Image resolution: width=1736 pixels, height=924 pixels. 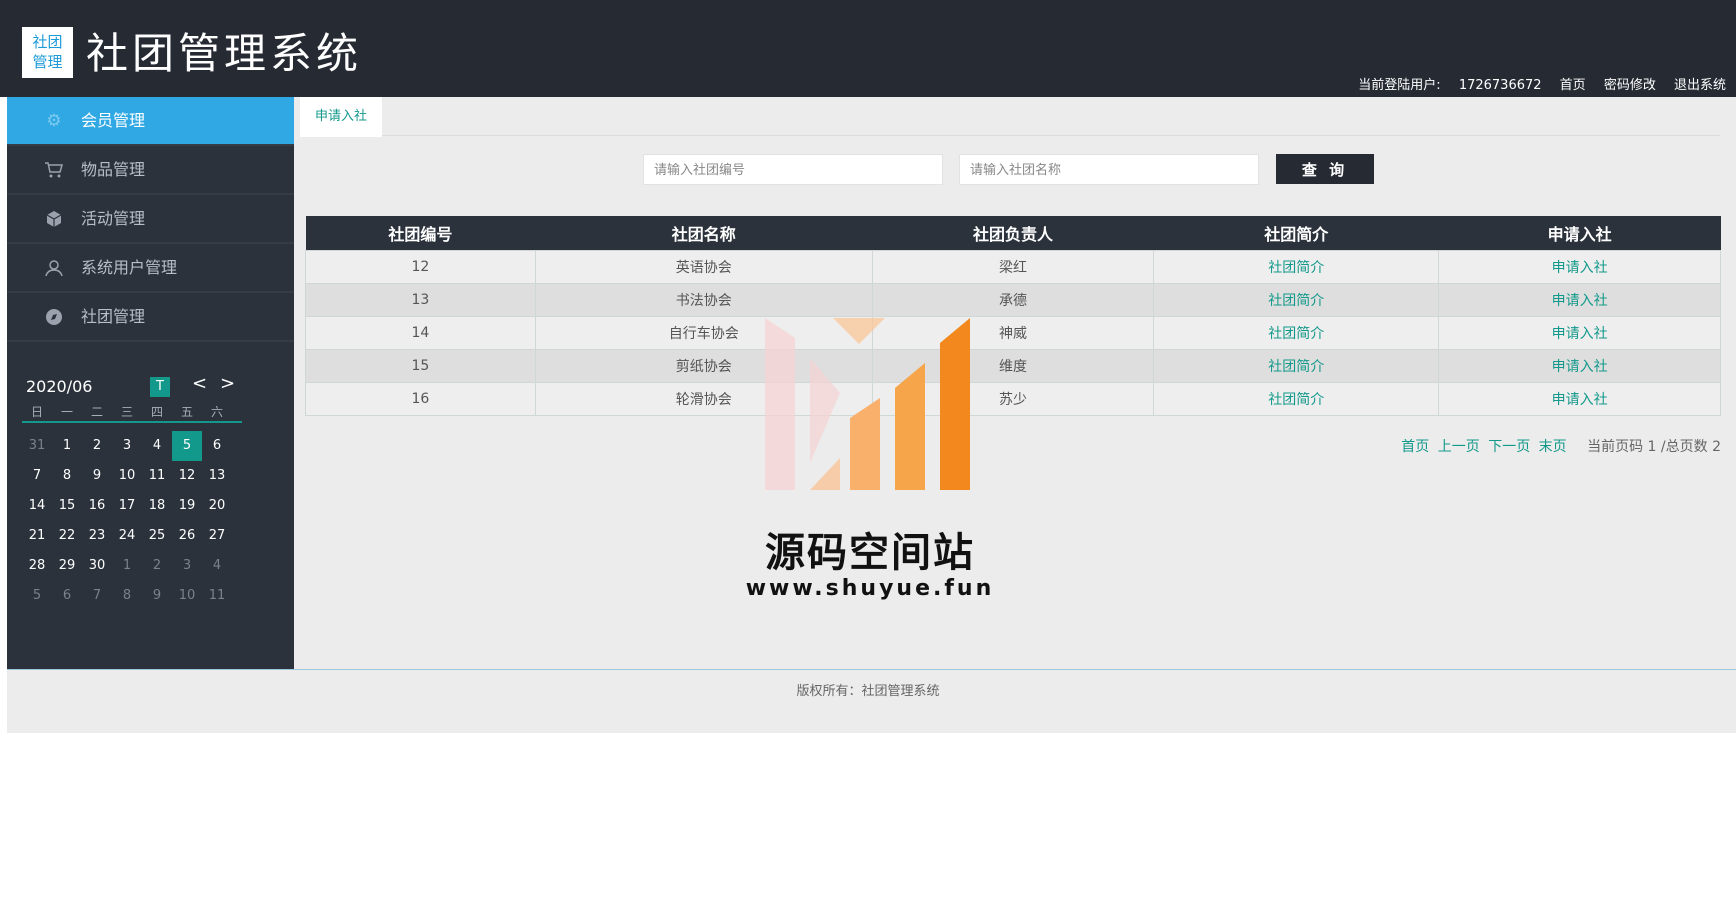 What do you see at coordinates (1013, 332) in the screenshot?
I see `table-row: 14 自行车协会 神威 社团简介 申请入社` at bounding box center [1013, 332].